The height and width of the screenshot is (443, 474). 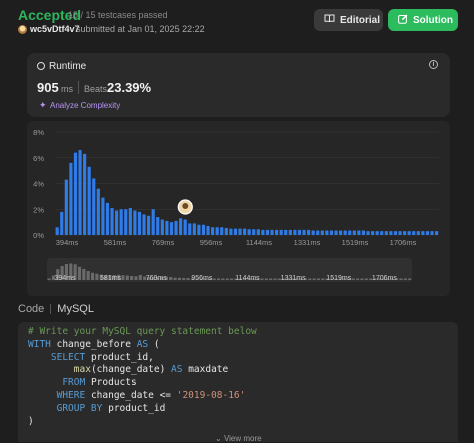 I want to click on editorial-button: Editorial, so click(x=348, y=20).